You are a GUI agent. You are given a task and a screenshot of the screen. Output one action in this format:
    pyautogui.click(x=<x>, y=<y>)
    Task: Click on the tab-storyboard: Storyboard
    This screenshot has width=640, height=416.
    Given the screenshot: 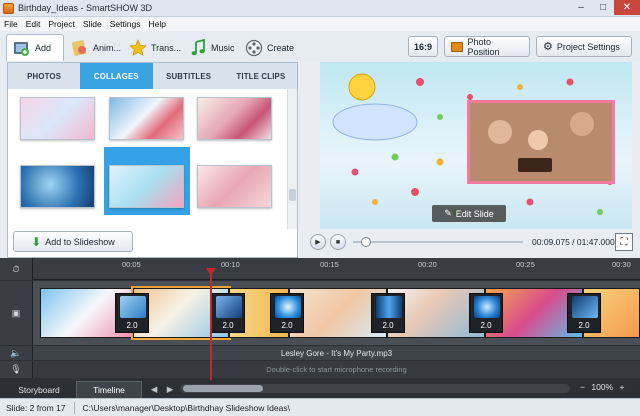 What is the action you would take?
    pyautogui.click(x=39, y=389)
    